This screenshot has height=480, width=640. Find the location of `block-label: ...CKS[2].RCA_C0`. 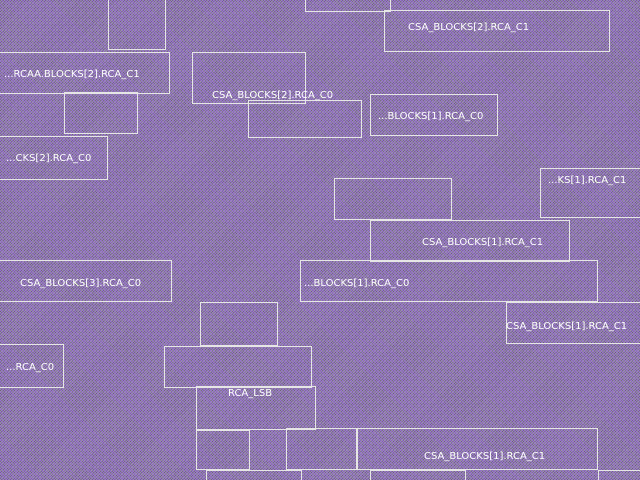

block-label: ...CKS[2].RCA_C0 is located at coordinates (49, 158).